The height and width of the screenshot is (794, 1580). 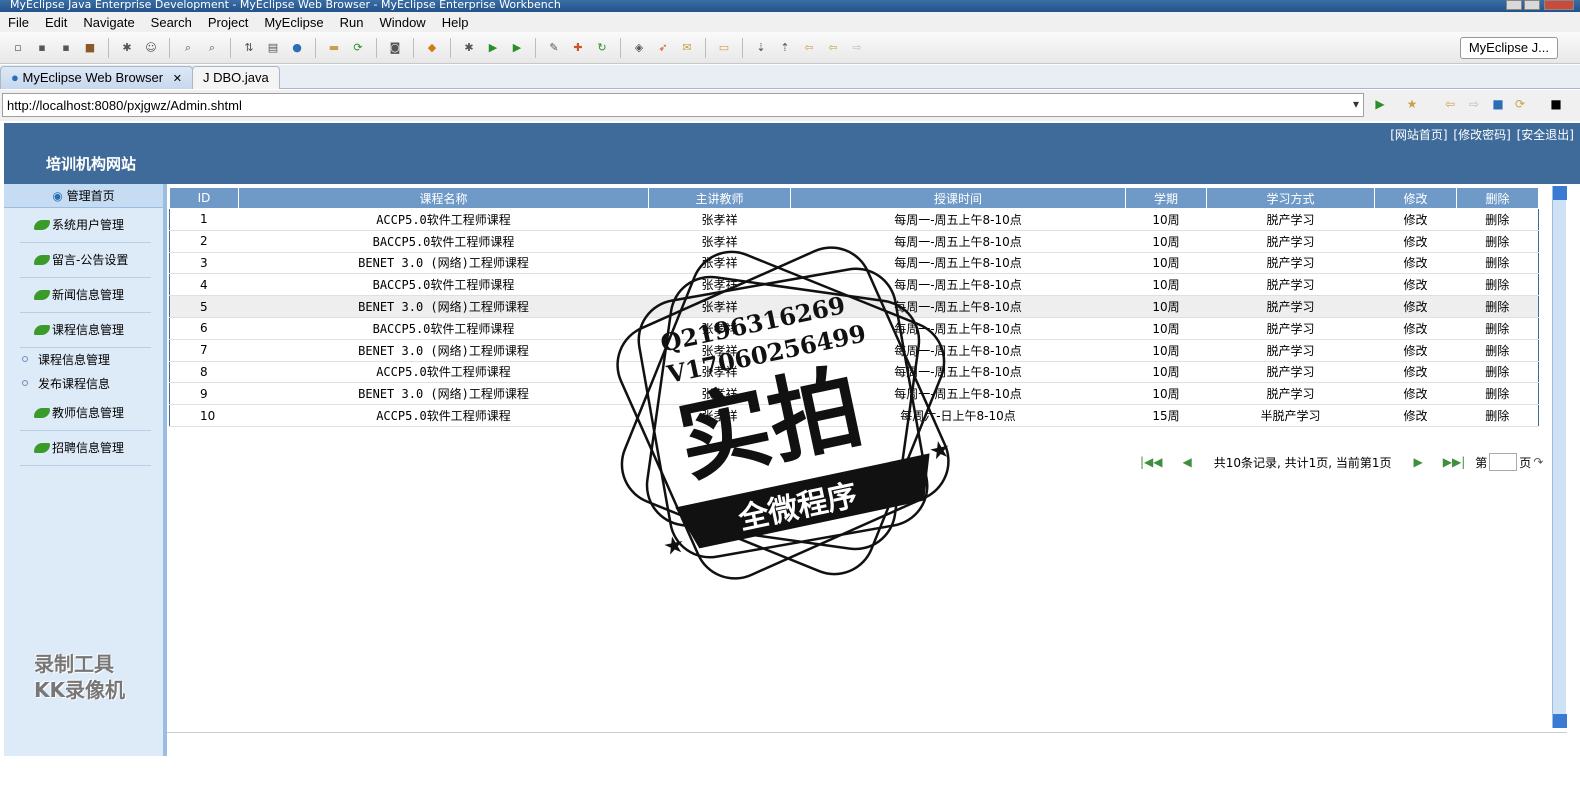 I want to click on deploy-icon: ⇅, so click(x=249, y=48).